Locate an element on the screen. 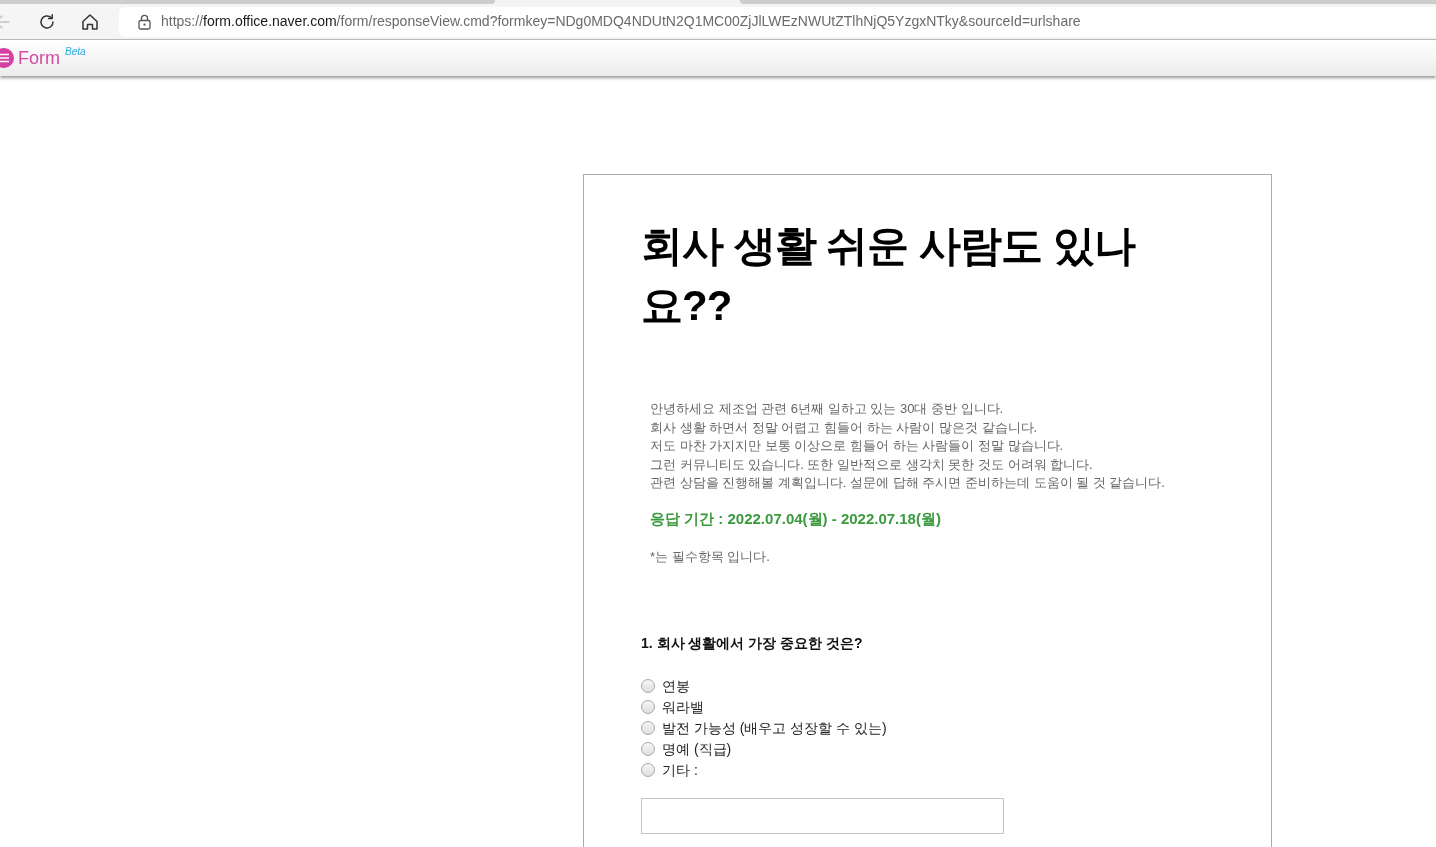  input-field is located at coordinates (822, 815).